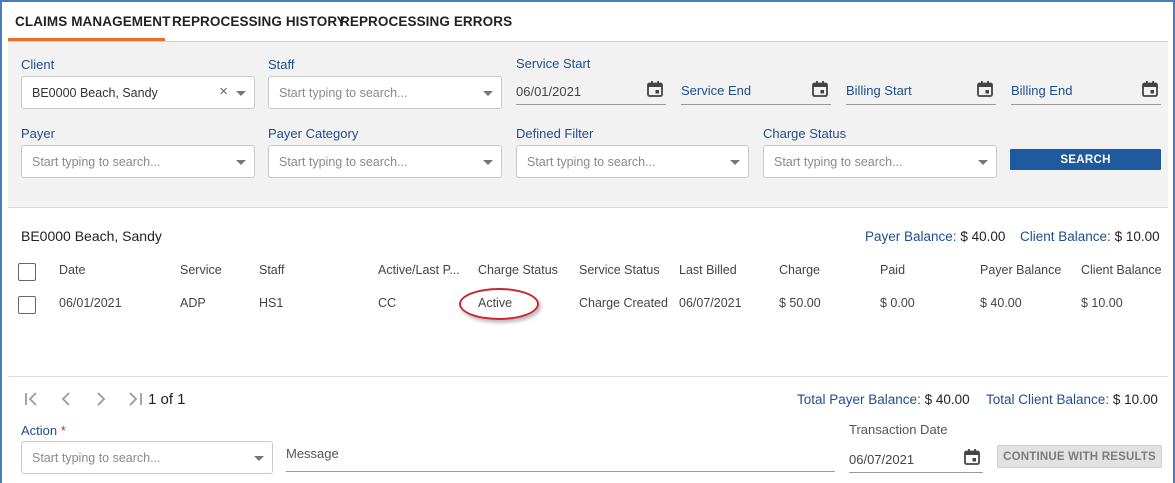 The image size is (1175, 483). What do you see at coordinates (911, 236) in the screenshot?
I see `payer-balance-label: Payer Balance:` at bounding box center [911, 236].